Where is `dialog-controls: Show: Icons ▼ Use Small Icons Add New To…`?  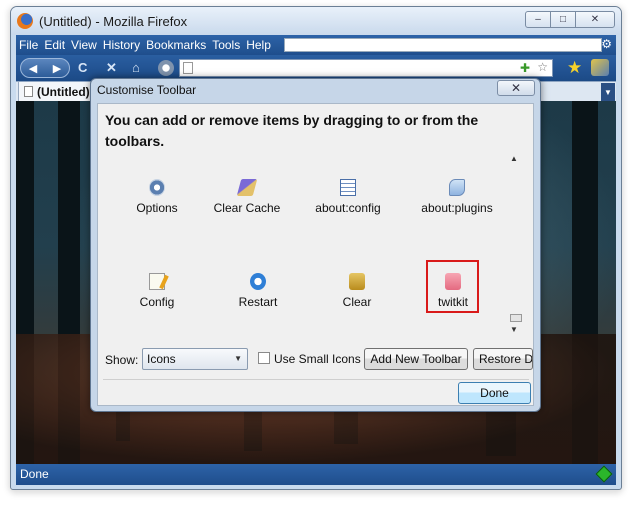
dialog-controls: Show: Icons ▼ Use Small Icons Add New To… is located at coordinates (315, 361).